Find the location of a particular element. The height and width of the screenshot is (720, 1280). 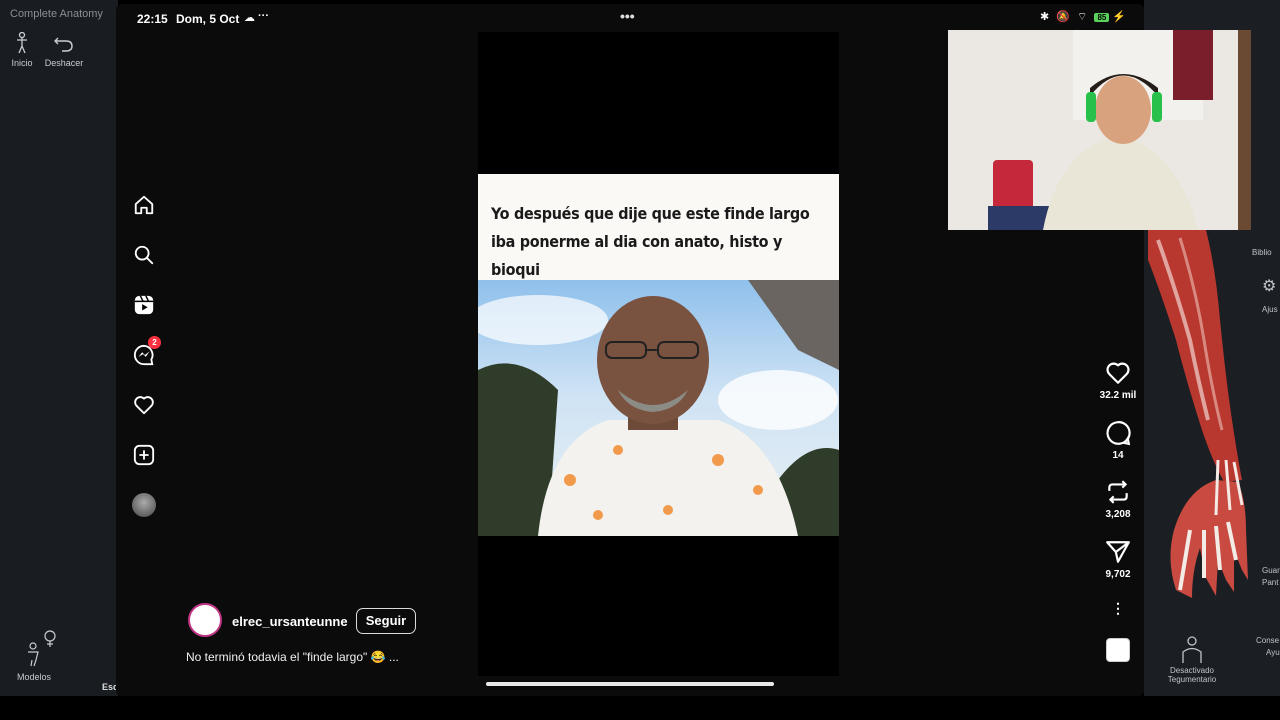

settings-gear-icon: ⚙ is located at coordinates (1269, 286).